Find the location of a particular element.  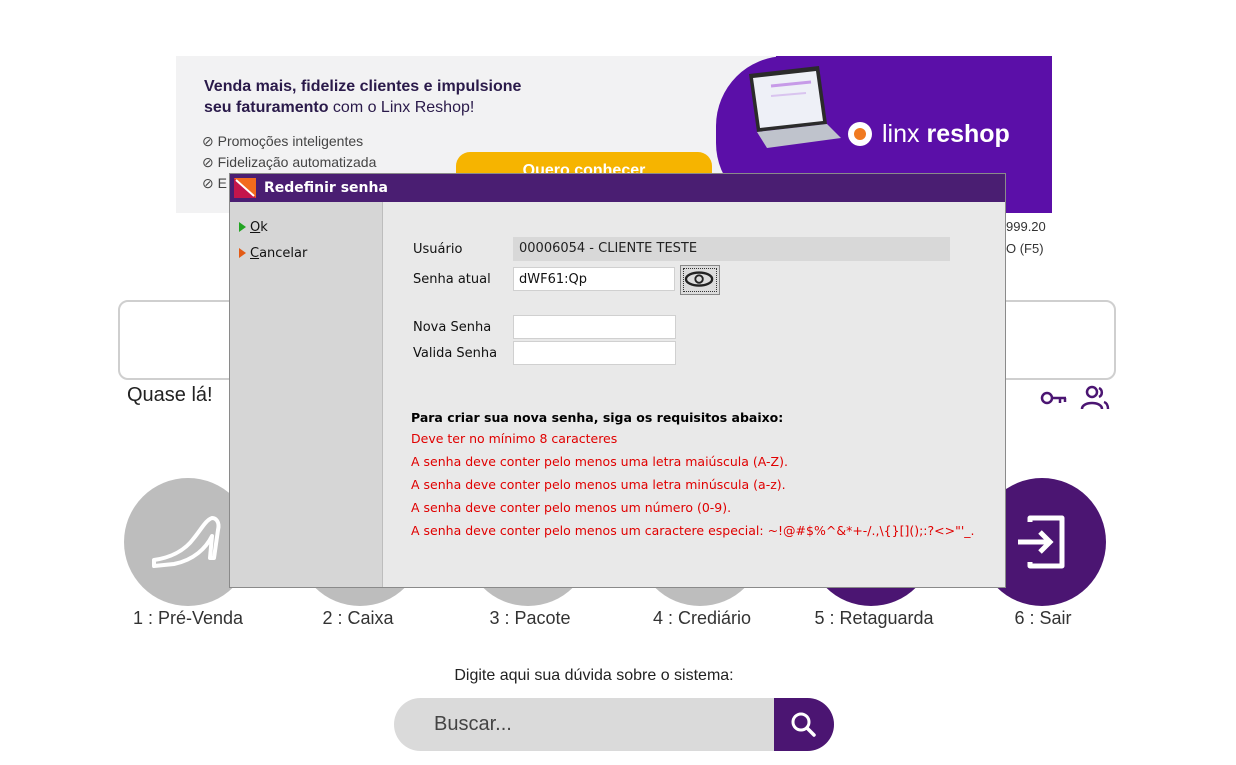

menu-label: 2 : Caixa is located at coordinates (358, 618).